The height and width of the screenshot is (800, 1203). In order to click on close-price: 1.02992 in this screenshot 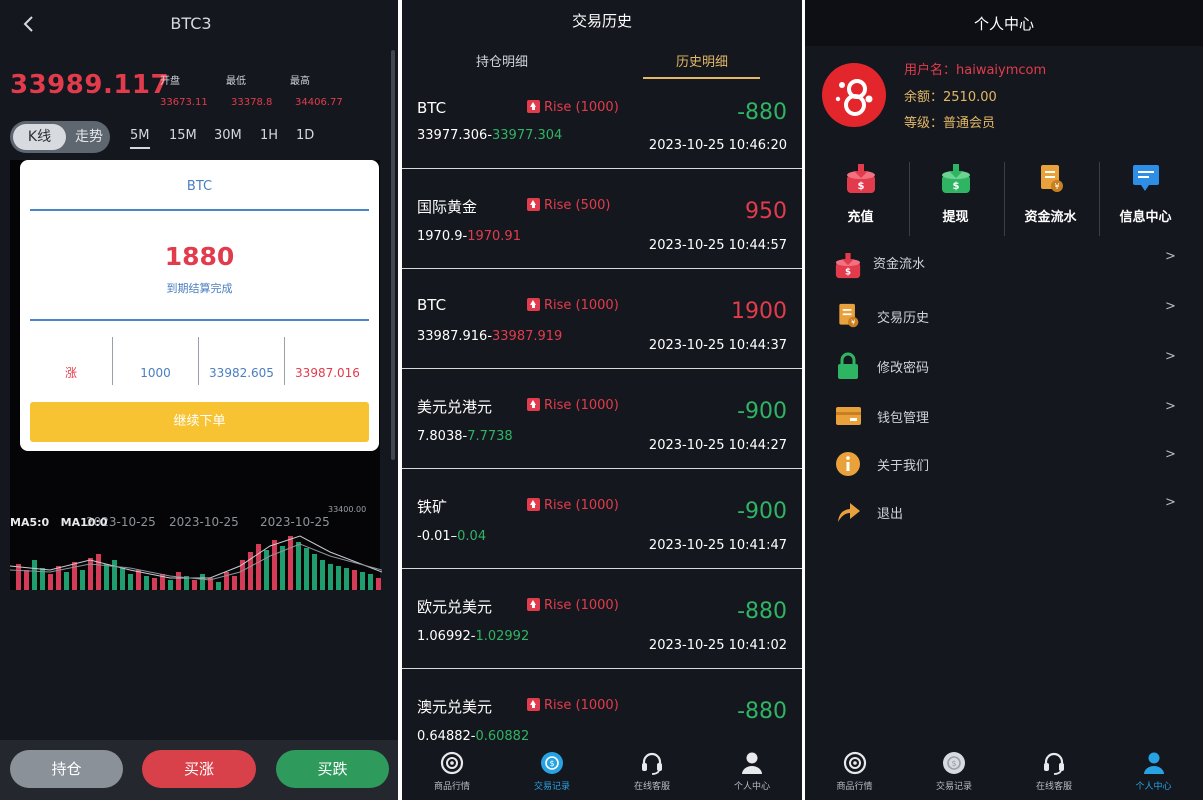, I will do `click(502, 636)`.